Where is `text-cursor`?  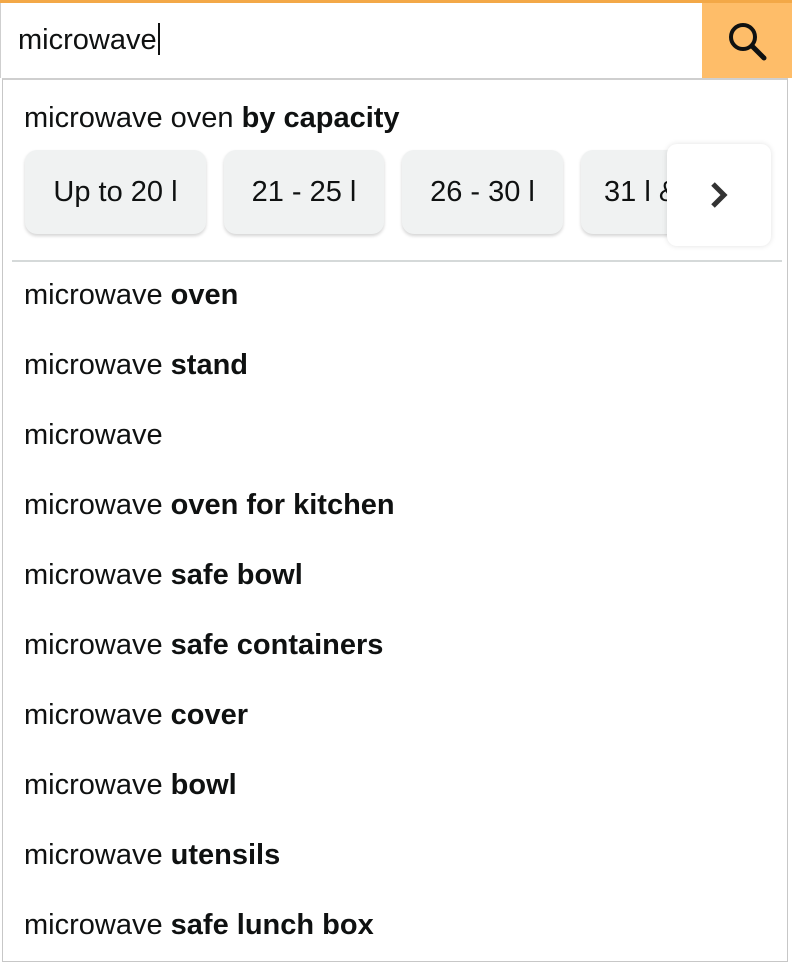 text-cursor is located at coordinates (158, 39).